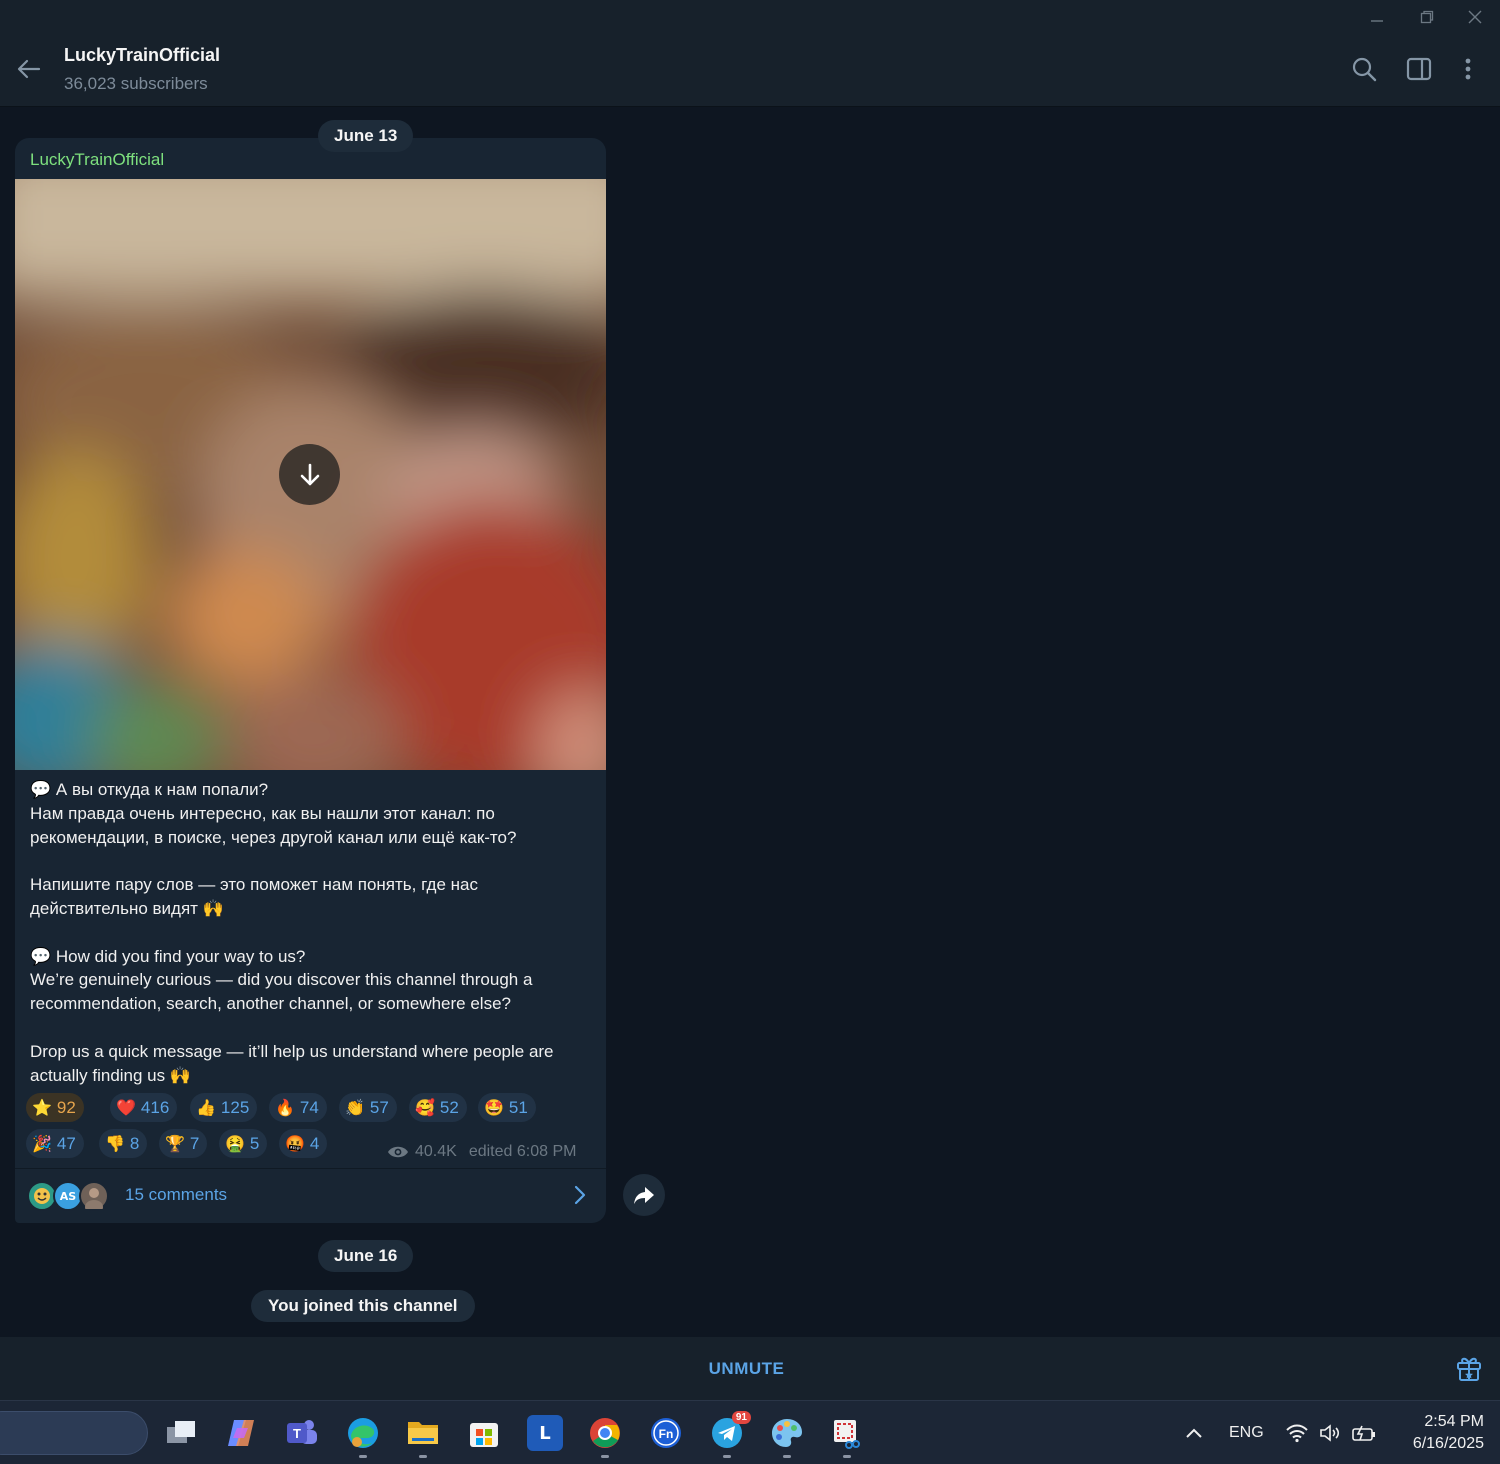  What do you see at coordinates (181, 1433) in the screenshot?
I see `task-view-icon` at bounding box center [181, 1433].